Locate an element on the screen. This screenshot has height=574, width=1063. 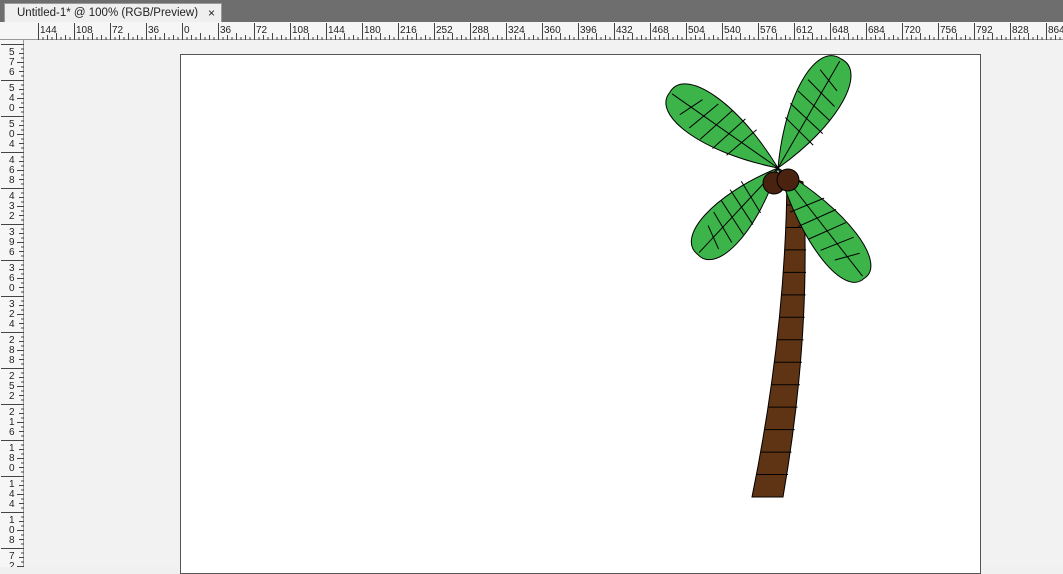
palm-leaf-upper-left is located at coordinates (722, 126).